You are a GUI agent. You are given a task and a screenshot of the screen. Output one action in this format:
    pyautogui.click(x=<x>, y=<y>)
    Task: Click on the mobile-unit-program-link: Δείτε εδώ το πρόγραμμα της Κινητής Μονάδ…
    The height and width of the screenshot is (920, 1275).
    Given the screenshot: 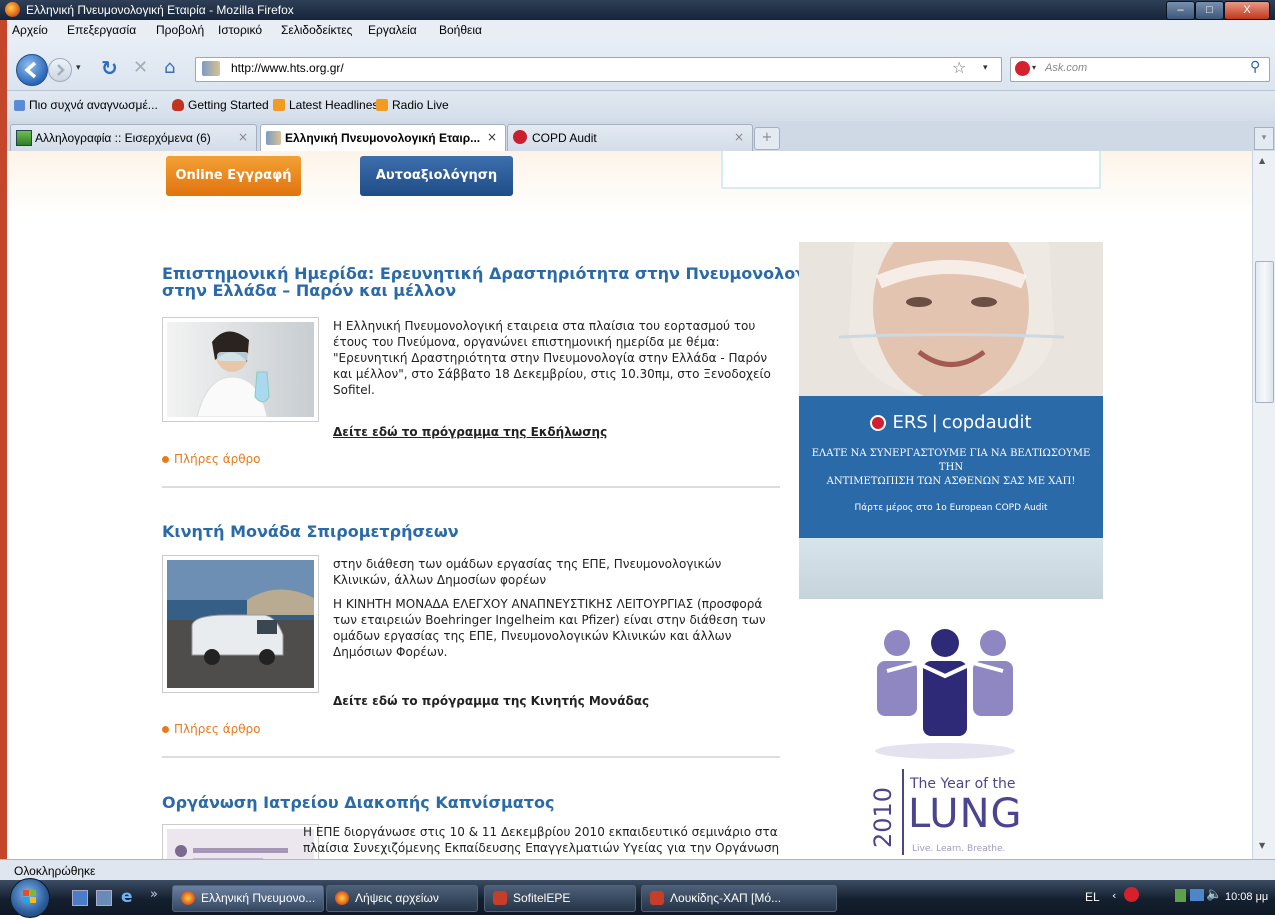 What is the action you would take?
    pyautogui.click(x=491, y=701)
    